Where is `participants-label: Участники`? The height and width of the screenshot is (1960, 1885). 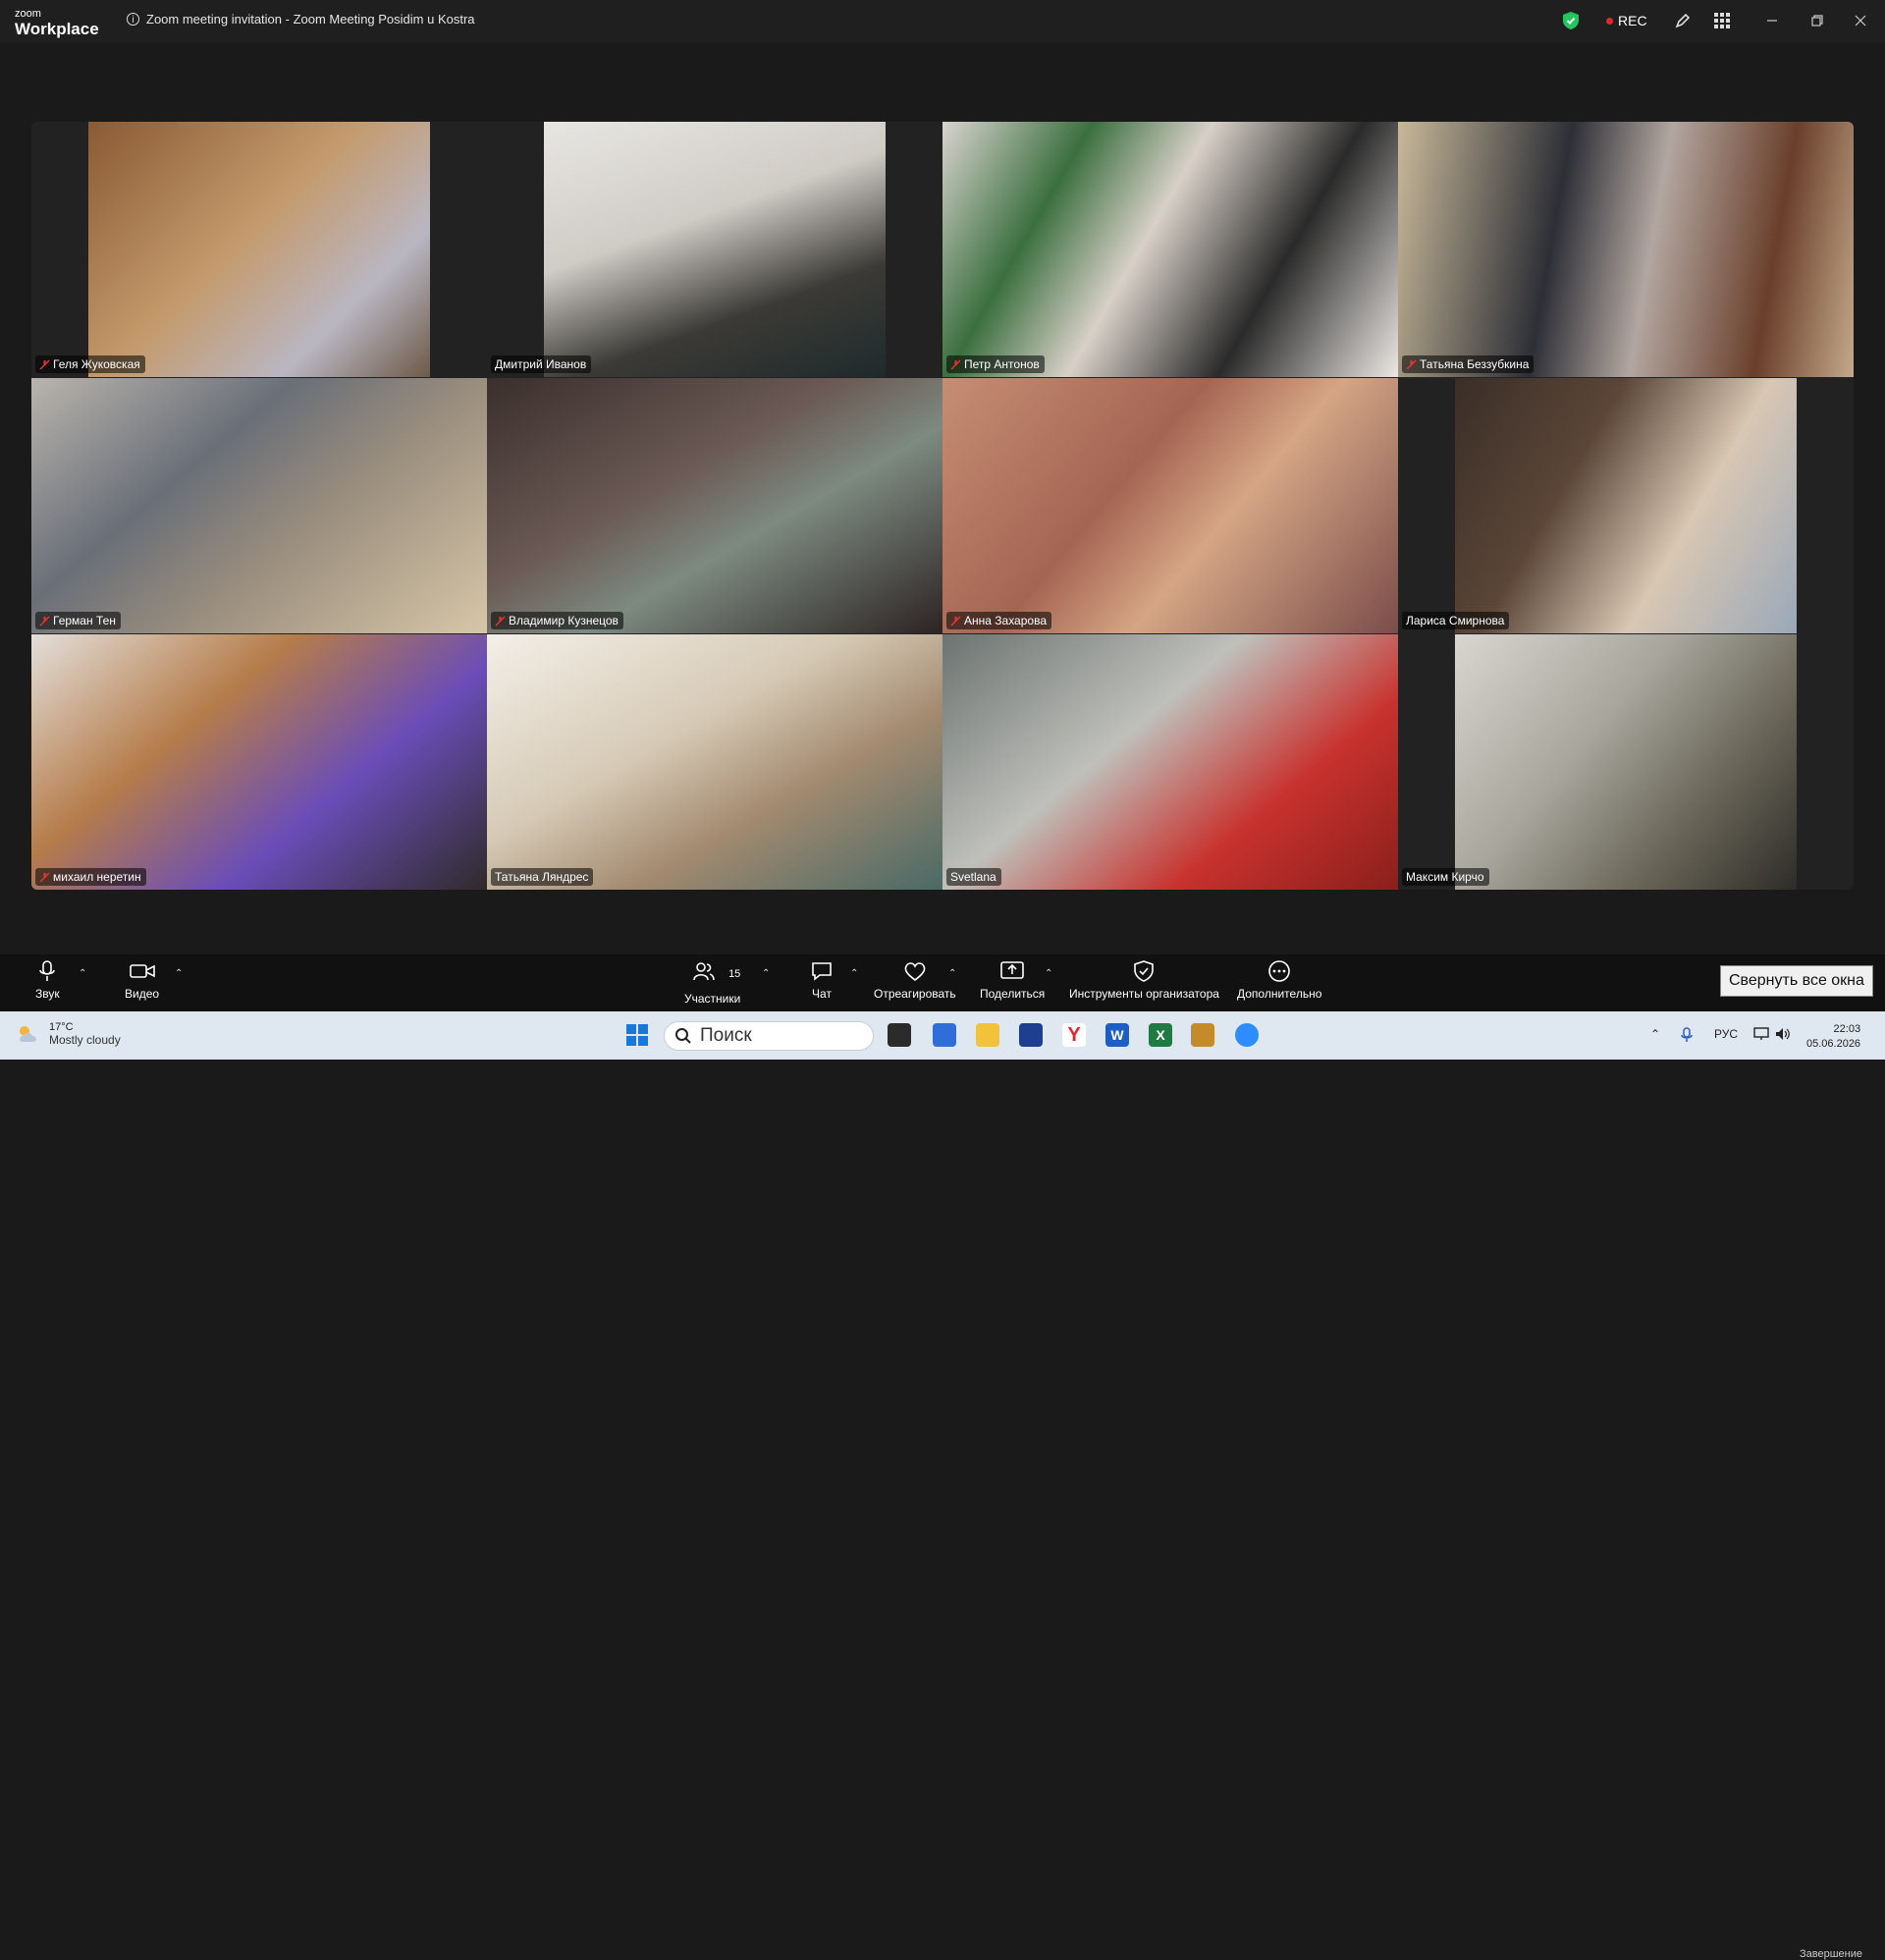
participants-label: Участники is located at coordinates (713, 999).